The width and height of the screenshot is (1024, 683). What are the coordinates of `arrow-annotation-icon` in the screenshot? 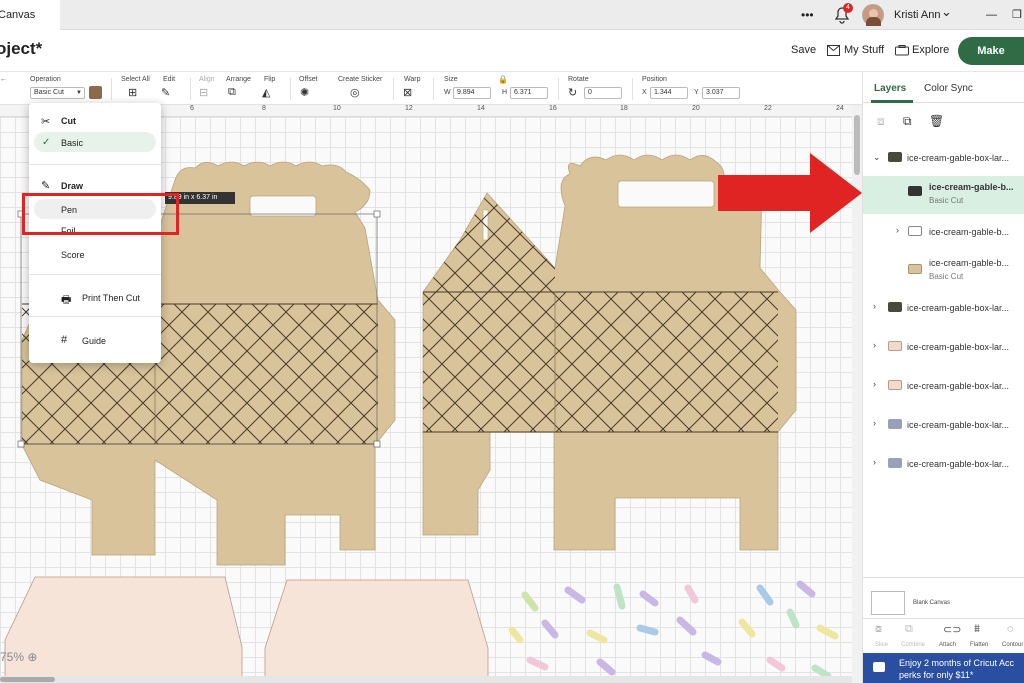 It's located at (790, 193).